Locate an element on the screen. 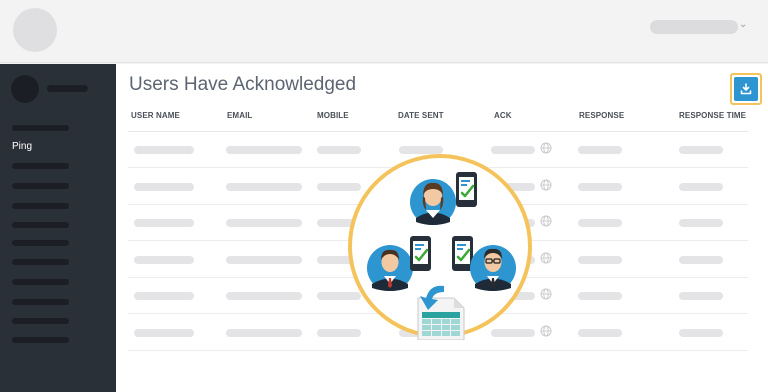 This screenshot has height=392, width=768. sidebar: Ping is located at coordinates (58, 228).